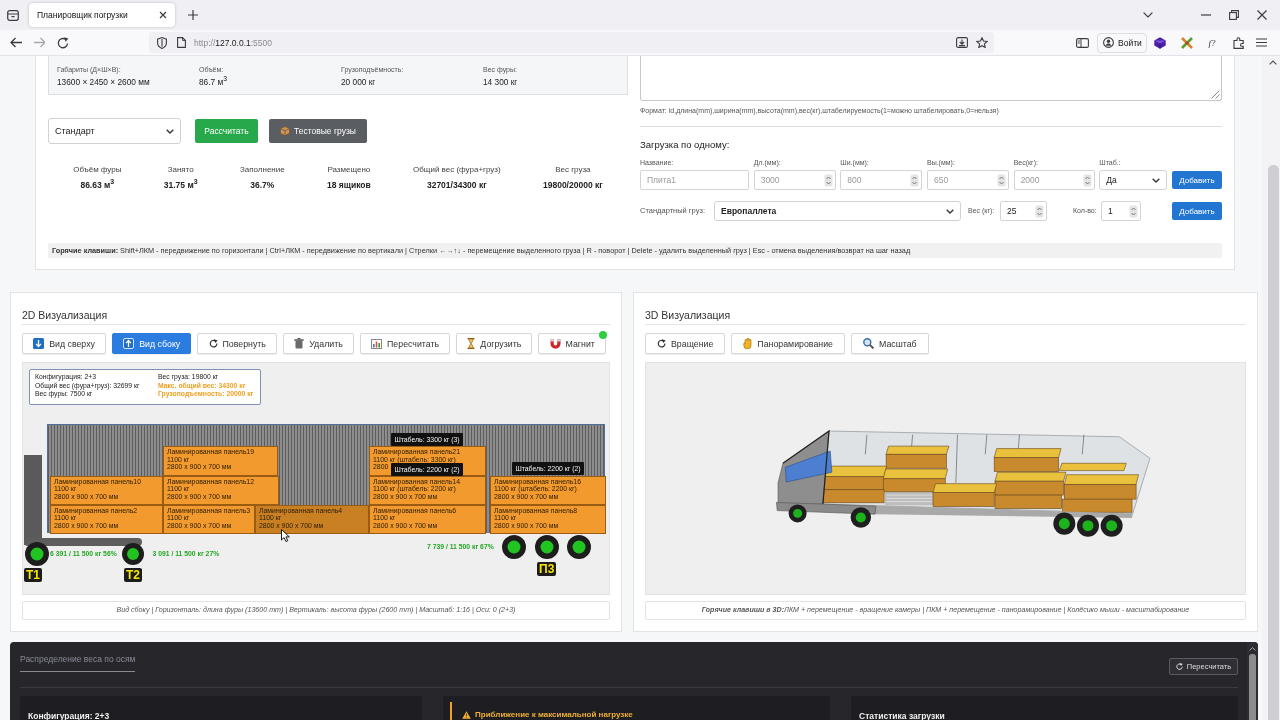  What do you see at coordinates (788, 343) in the screenshot?
I see `pan-button: Панорамирование` at bounding box center [788, 343].